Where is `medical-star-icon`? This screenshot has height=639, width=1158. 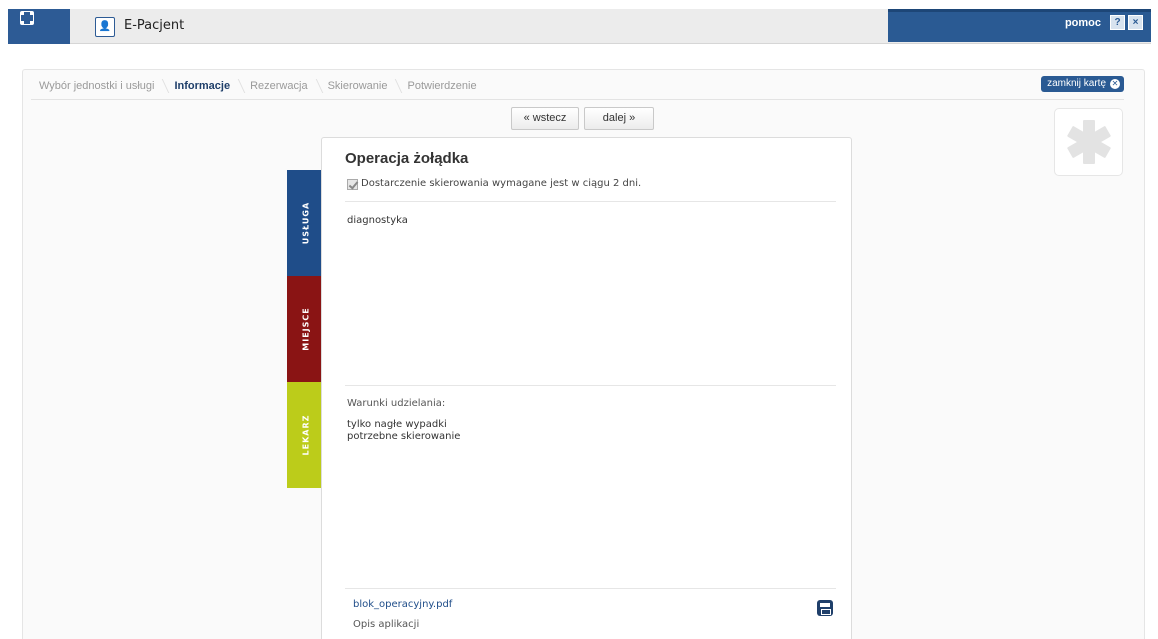 medical-star-icon is located at coordinates (1088, 142).